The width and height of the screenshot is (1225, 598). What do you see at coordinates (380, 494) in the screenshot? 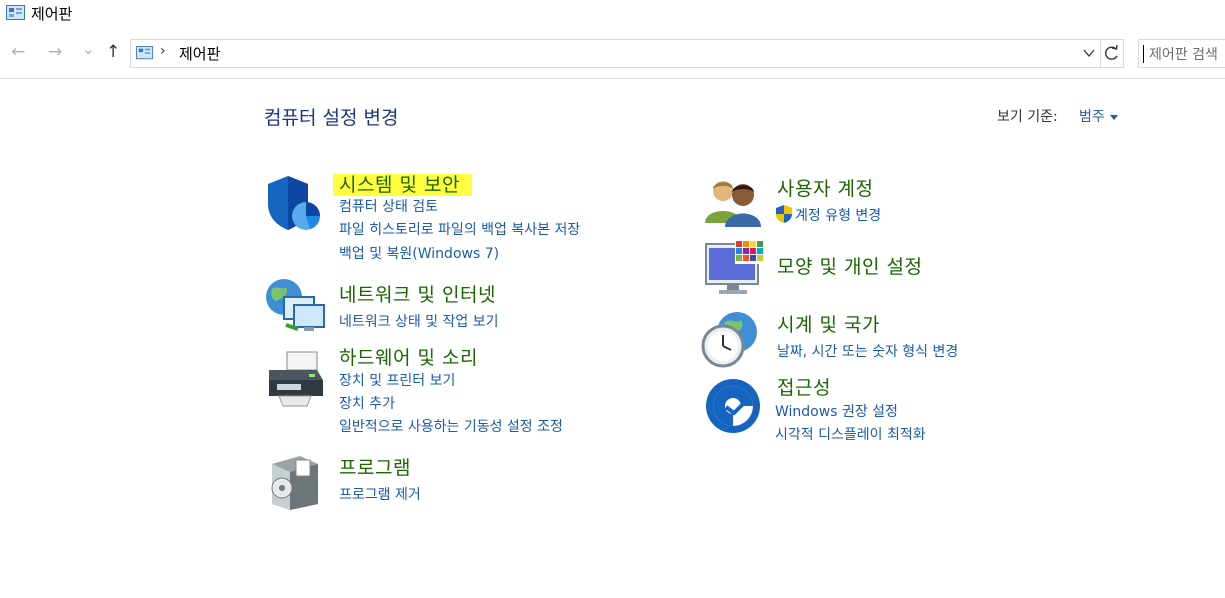
I see `link-uninstall-program: 프로그램 제거` at bounding box center [380, 494].